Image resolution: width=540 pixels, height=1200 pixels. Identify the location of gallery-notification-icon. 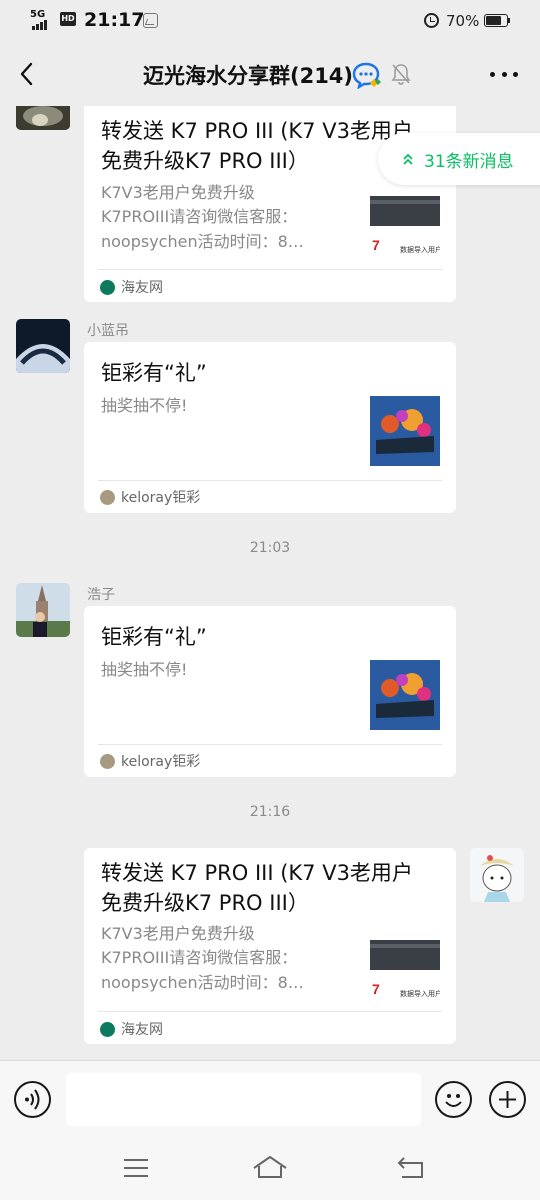
(150, 20).